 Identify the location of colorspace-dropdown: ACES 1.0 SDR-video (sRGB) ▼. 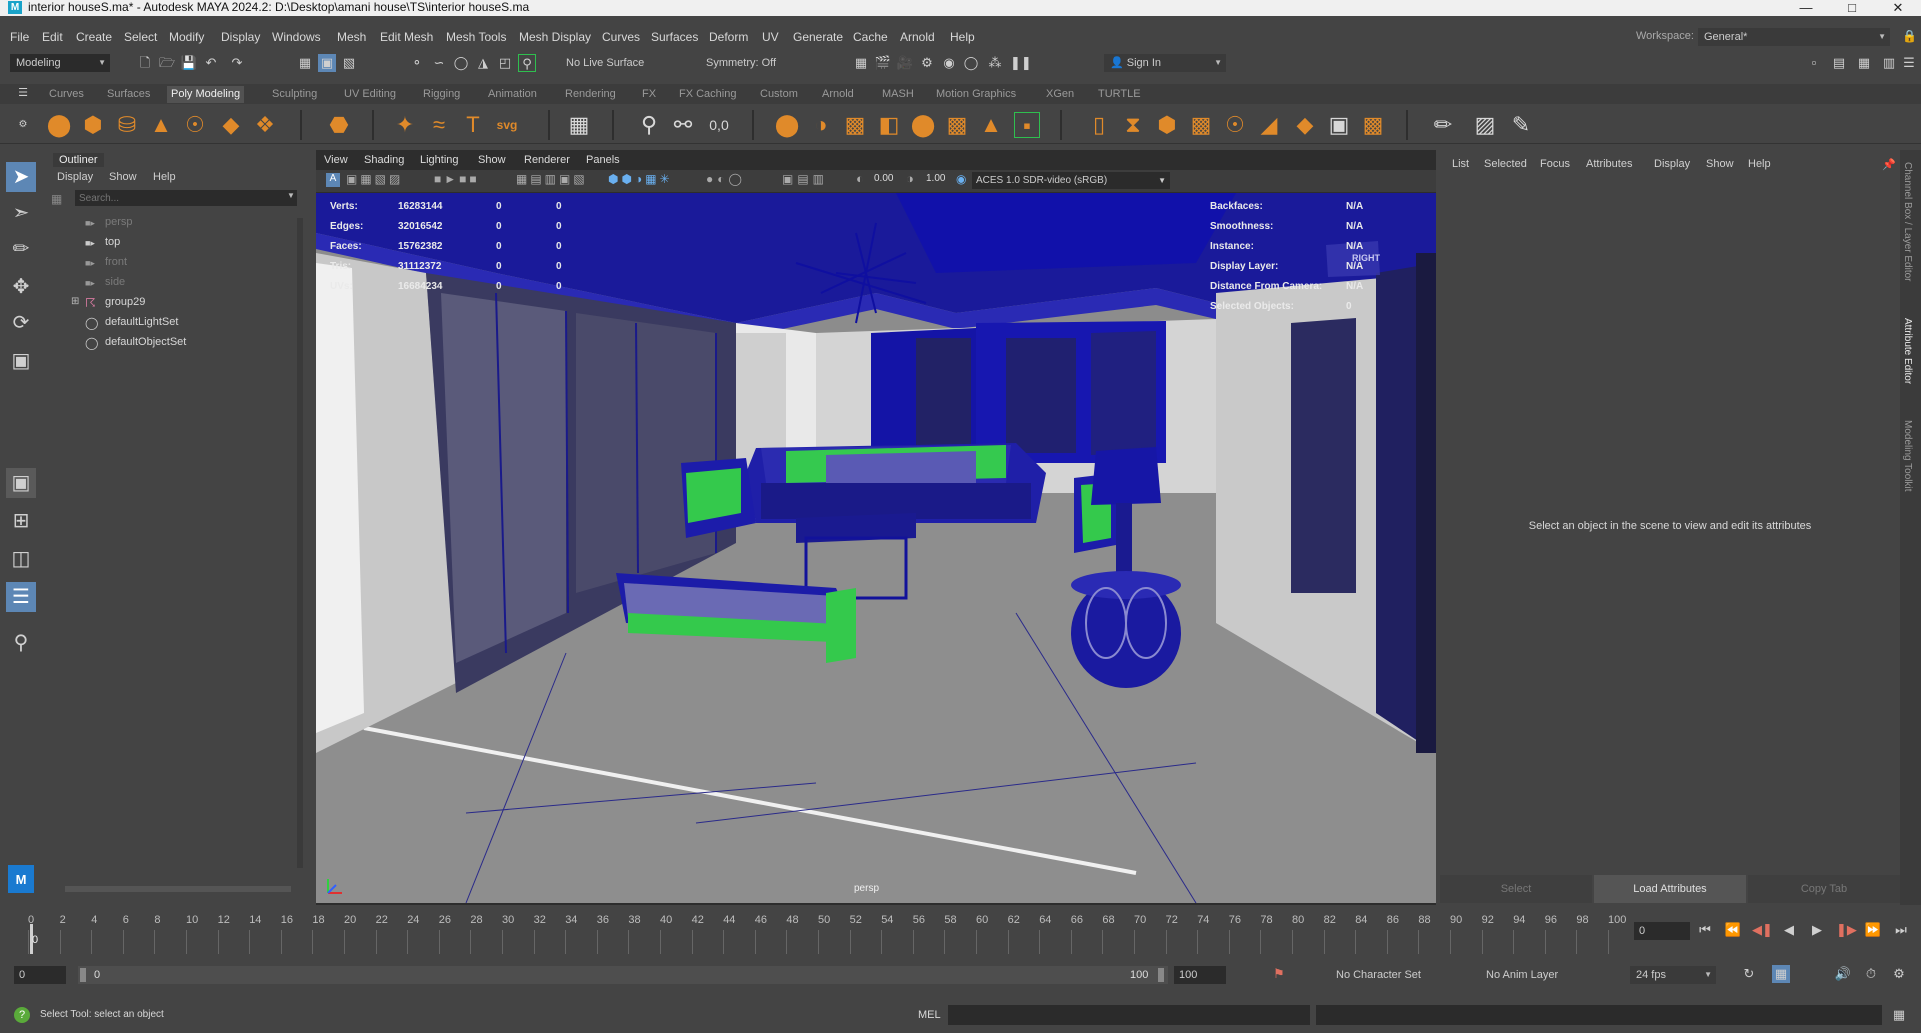
(1071, 180).